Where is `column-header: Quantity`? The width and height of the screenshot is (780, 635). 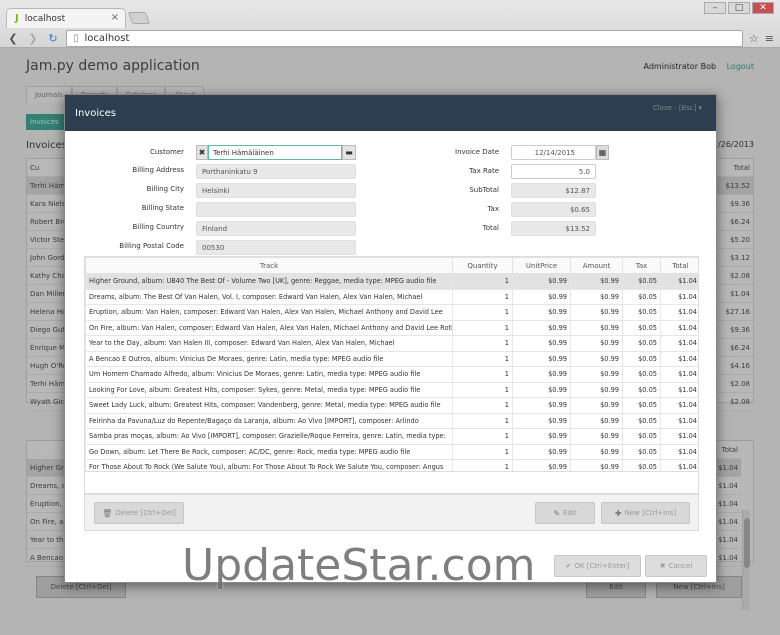 column-header: Quantity is located at coordinates (482, 265).